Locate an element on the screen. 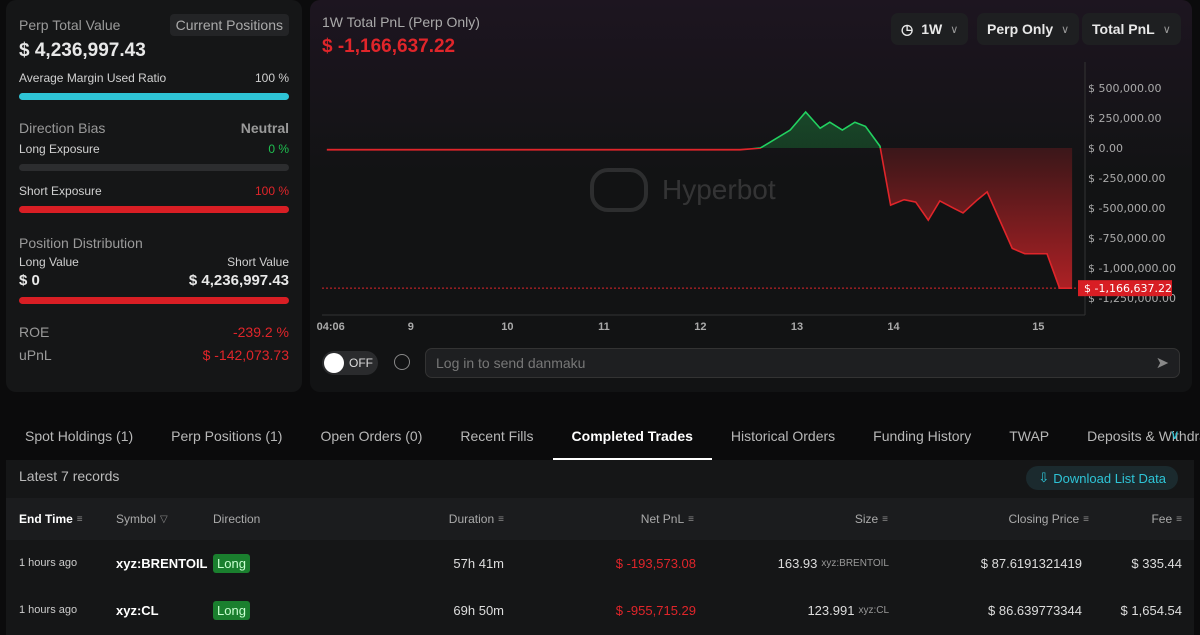  closing-price: $ 86.639773344 is located at coordinates (1035, 610).